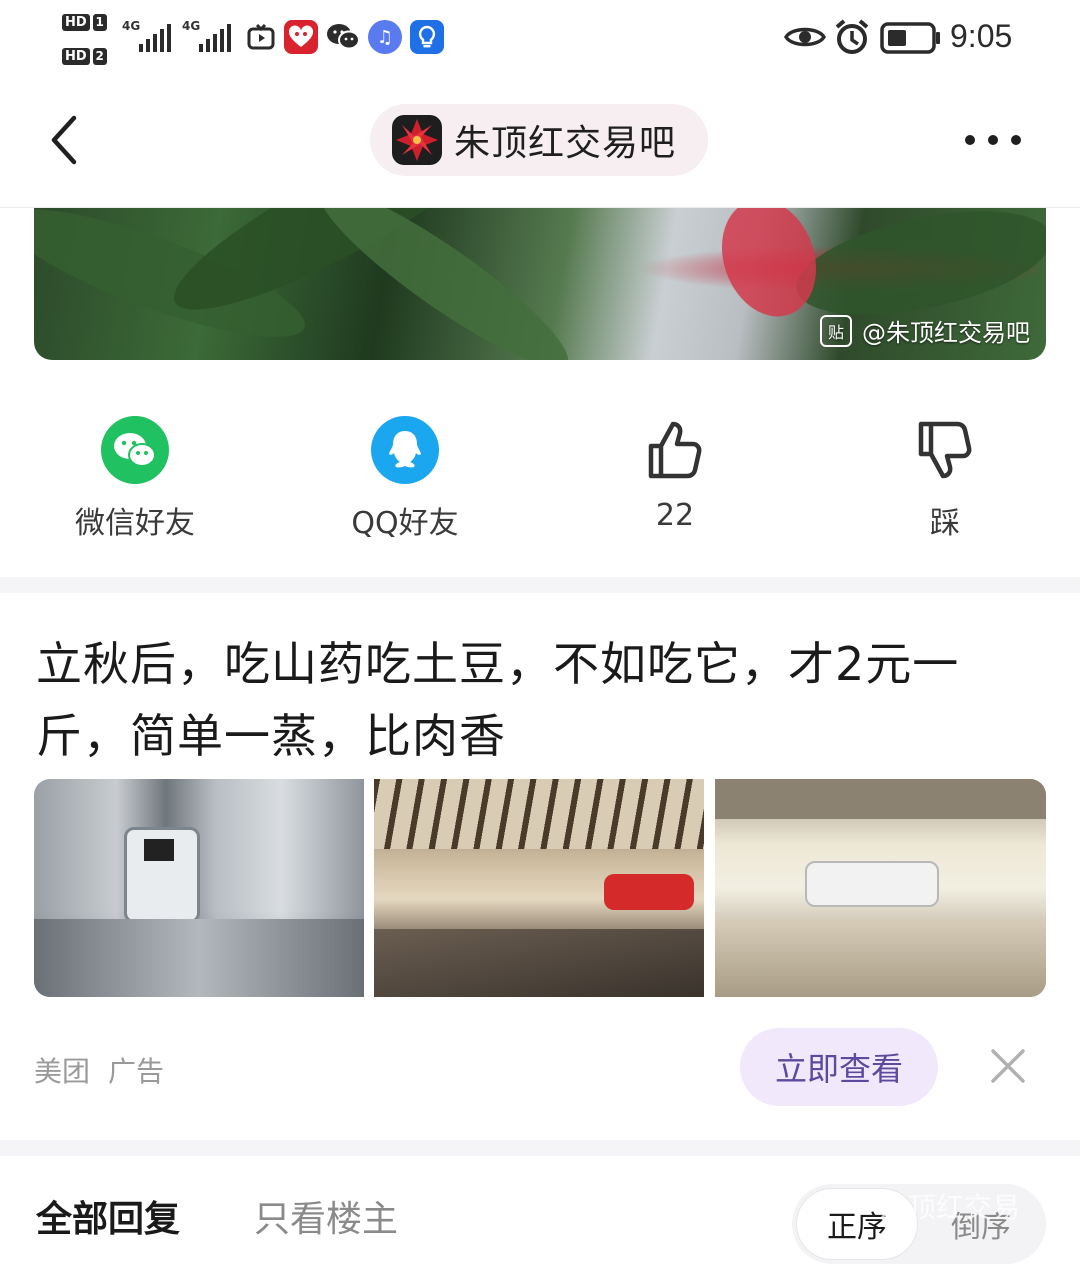 The height and width of the screenshot is (1264, 1080). What do you see at coordinates (945, 450) in the screenshot?
I see `thumbs-down-icon` at bounding box center [945, 450].